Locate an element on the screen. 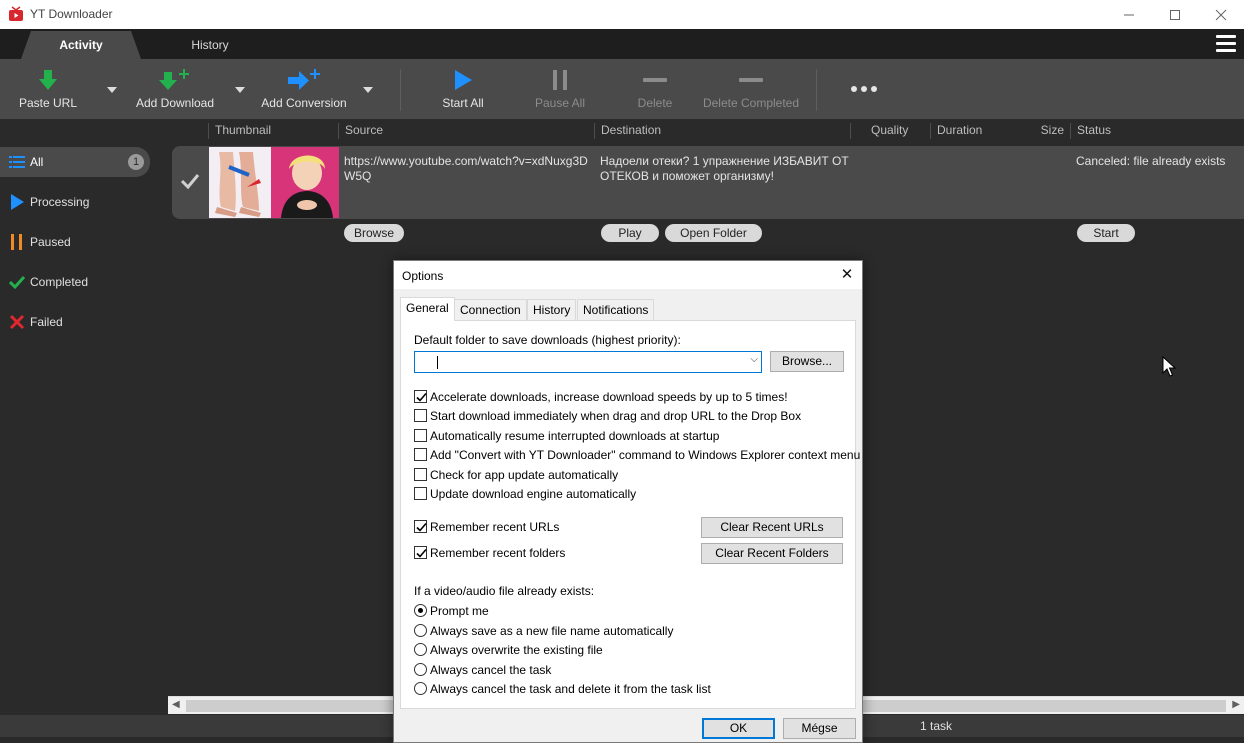  task-count-text: 1 task is located at coordinates (936, 726).